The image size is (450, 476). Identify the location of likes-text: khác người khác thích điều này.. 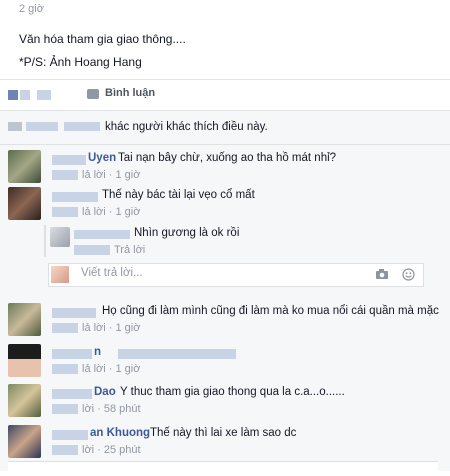
(186, 127).